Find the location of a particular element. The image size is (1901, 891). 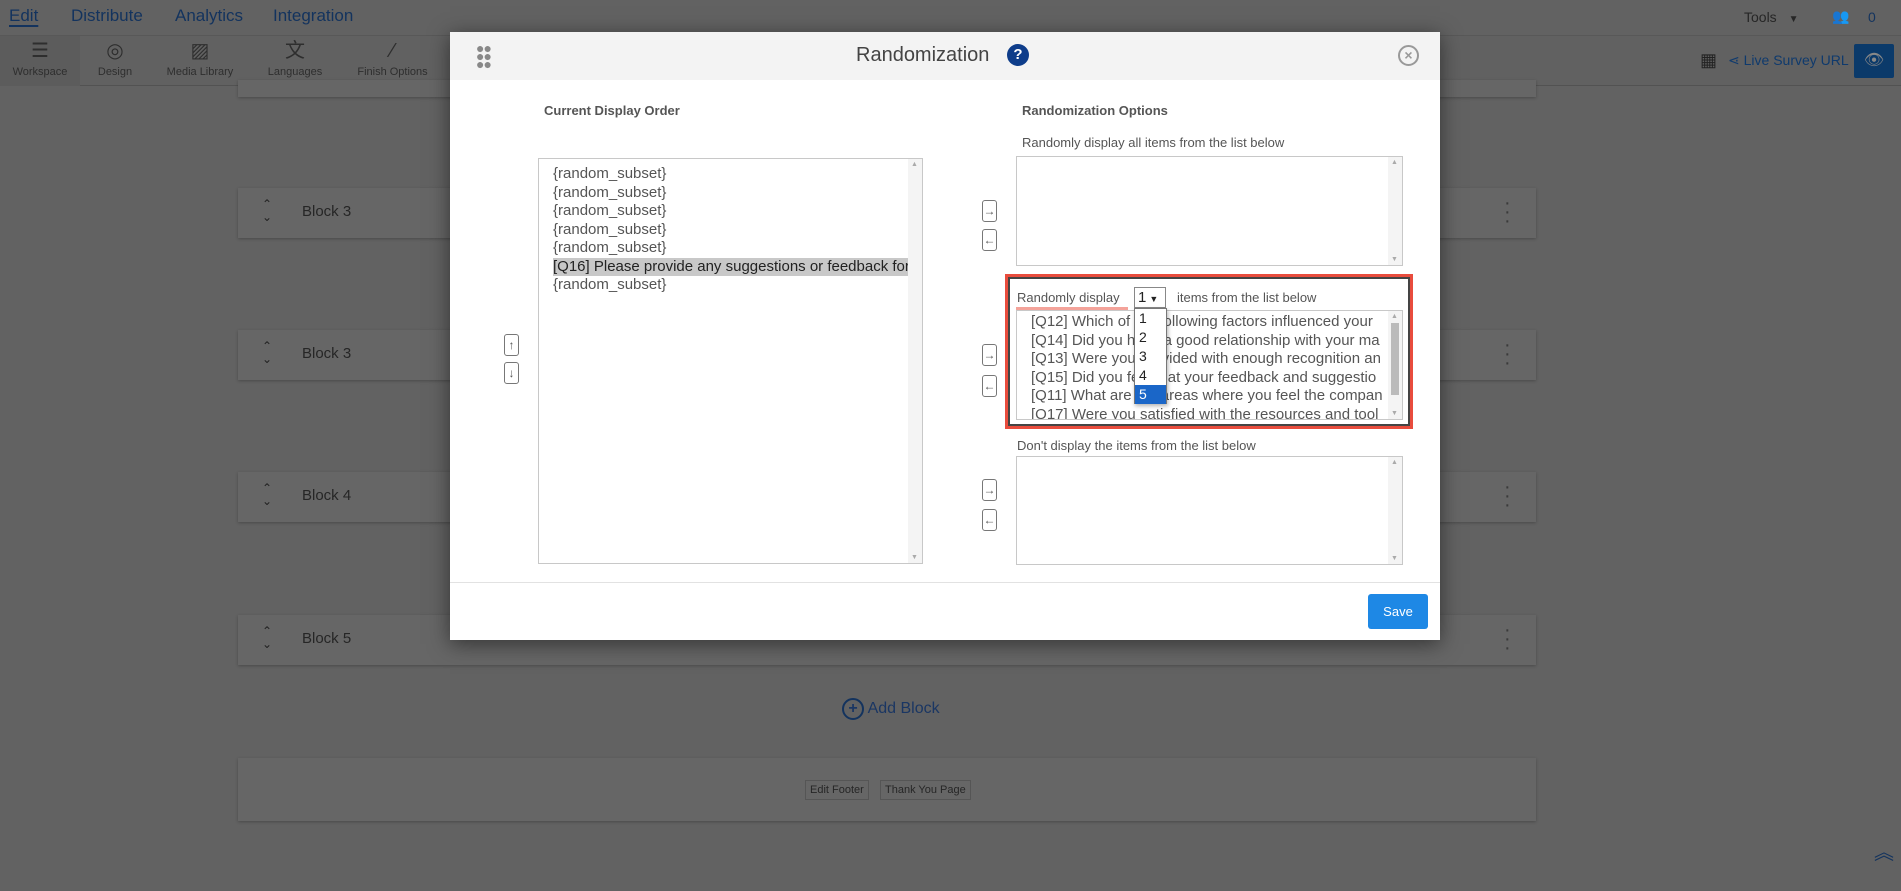

close-icon: × is located at coordinates (1408, 55).